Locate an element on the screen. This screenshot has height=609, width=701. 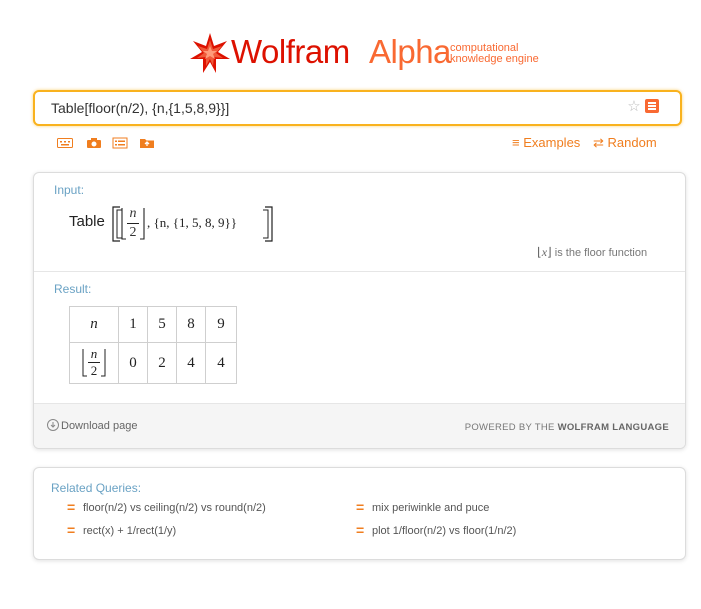
fraction-bar is located at coordinates (133, 223).